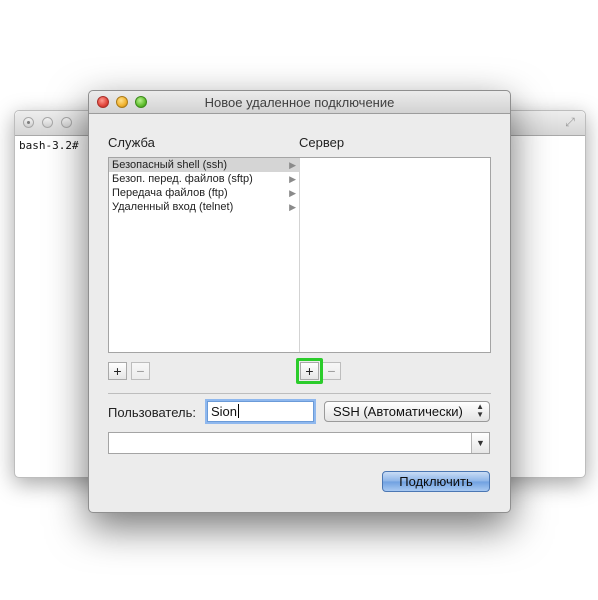 The height and width of the screenshot is (600, 598). What do you see at coordinates (436, 481) in the screenshot?
I see `connect-button: Подключить` at bounding box center [436, 481].